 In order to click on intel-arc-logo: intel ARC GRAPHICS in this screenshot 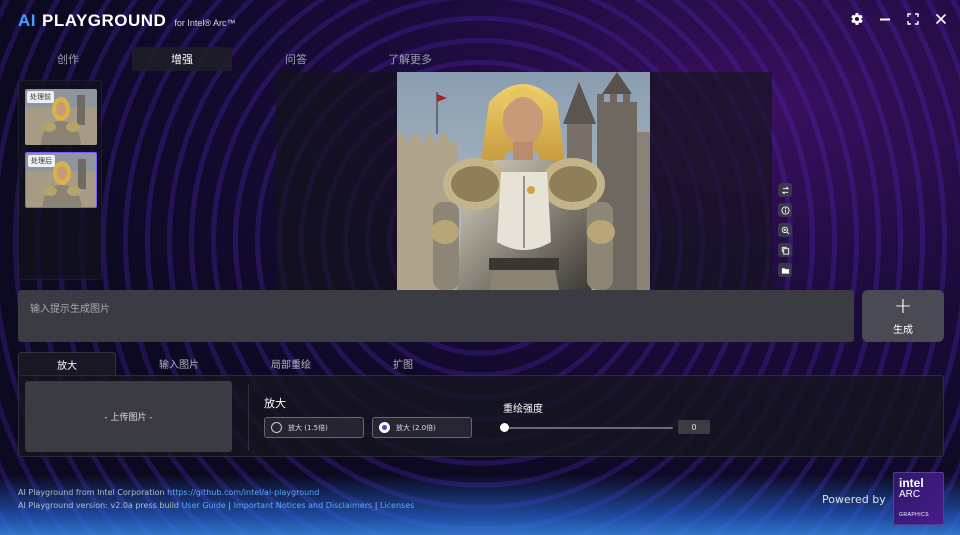, I will do `click(918, 498)`.